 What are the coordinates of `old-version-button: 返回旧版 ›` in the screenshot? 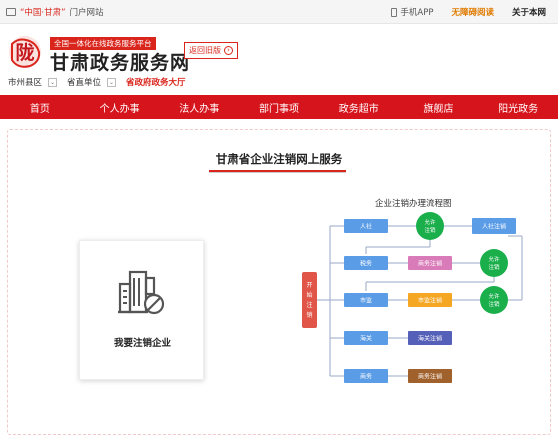 It's located at (211, 50).